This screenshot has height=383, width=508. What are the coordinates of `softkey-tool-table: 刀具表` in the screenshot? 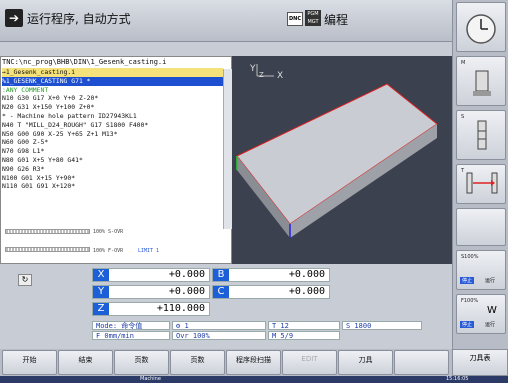 It's located at (480, 362).